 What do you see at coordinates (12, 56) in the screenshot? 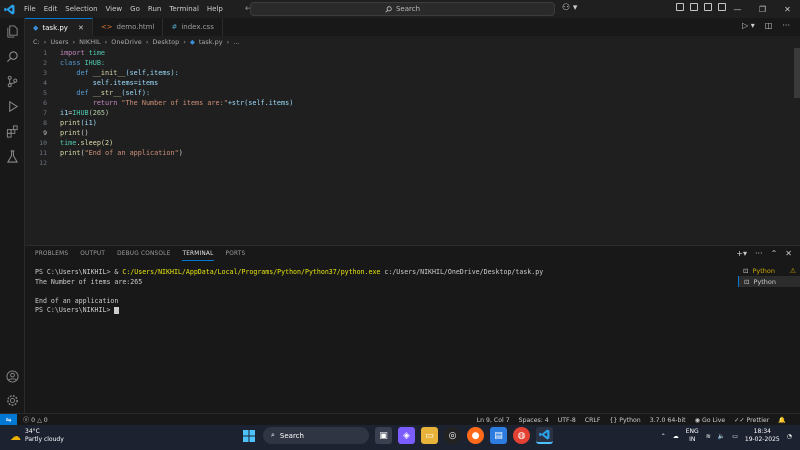
I see `search-view-icon` at bounding box center [12, 56].